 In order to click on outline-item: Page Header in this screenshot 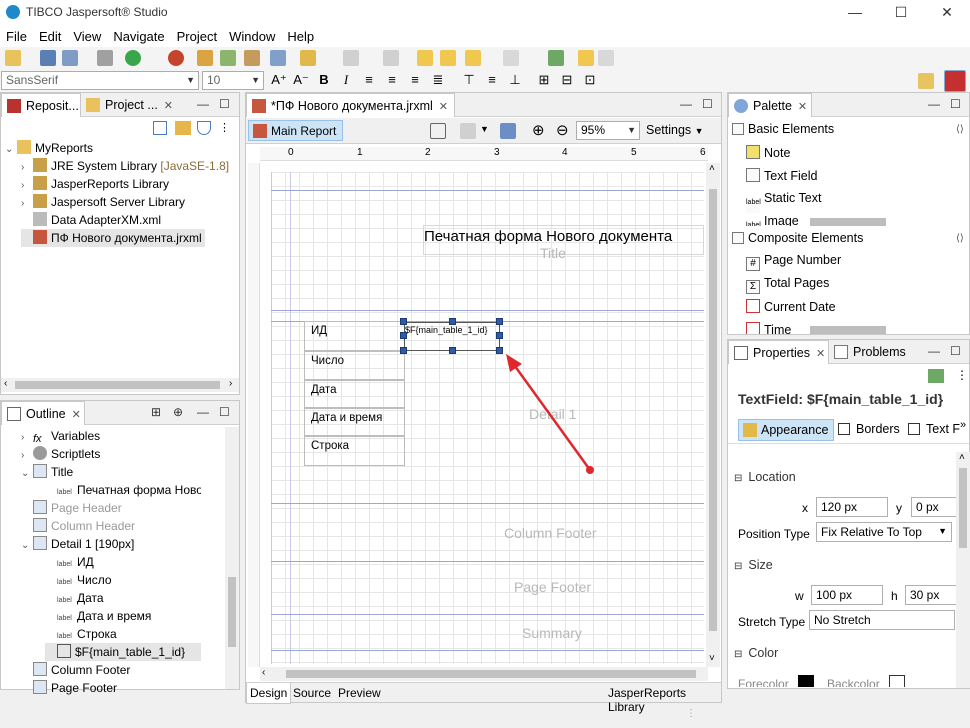, I will do `click(111, 508)`.